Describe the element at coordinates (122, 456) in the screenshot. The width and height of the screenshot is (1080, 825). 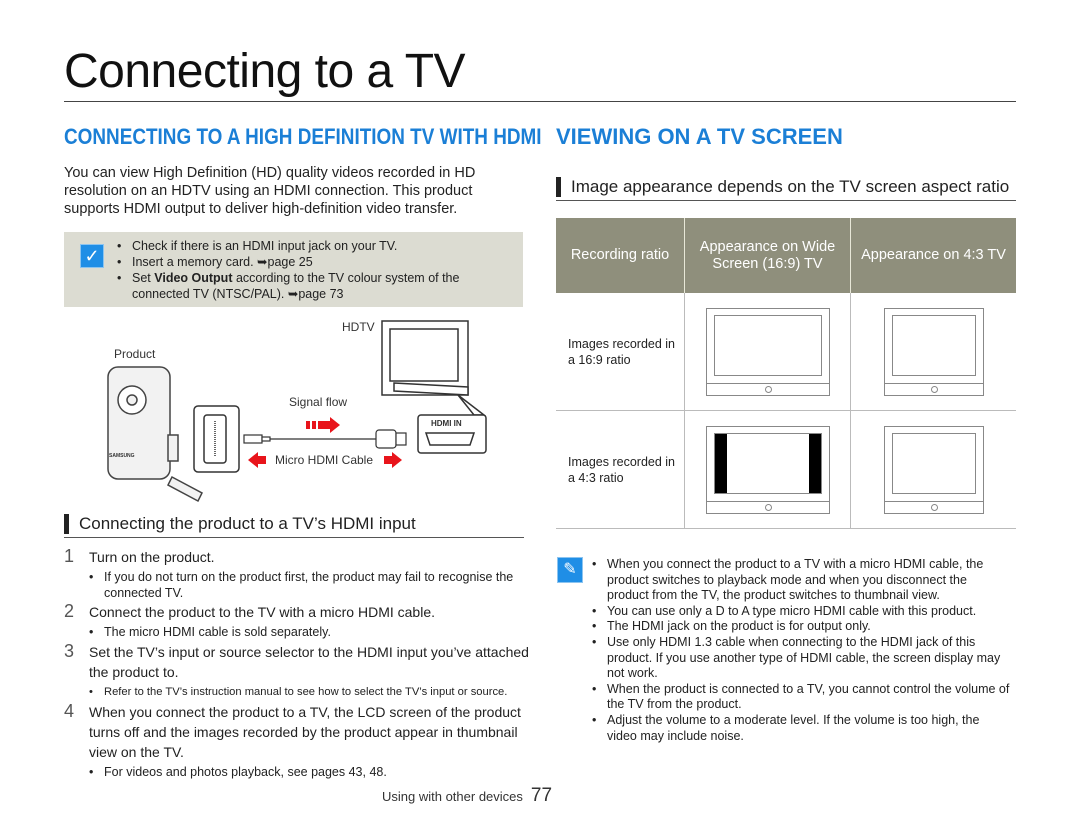
I see `samsung-logo: SAMSUNG` at that location.